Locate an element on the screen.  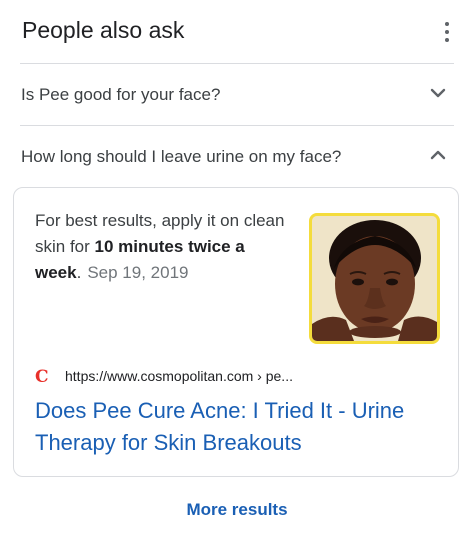
more-options-icon is located at coordinates (447, 32).